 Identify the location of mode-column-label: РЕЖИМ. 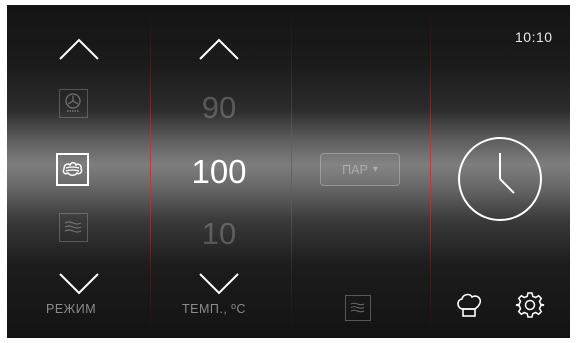
(71, 309).